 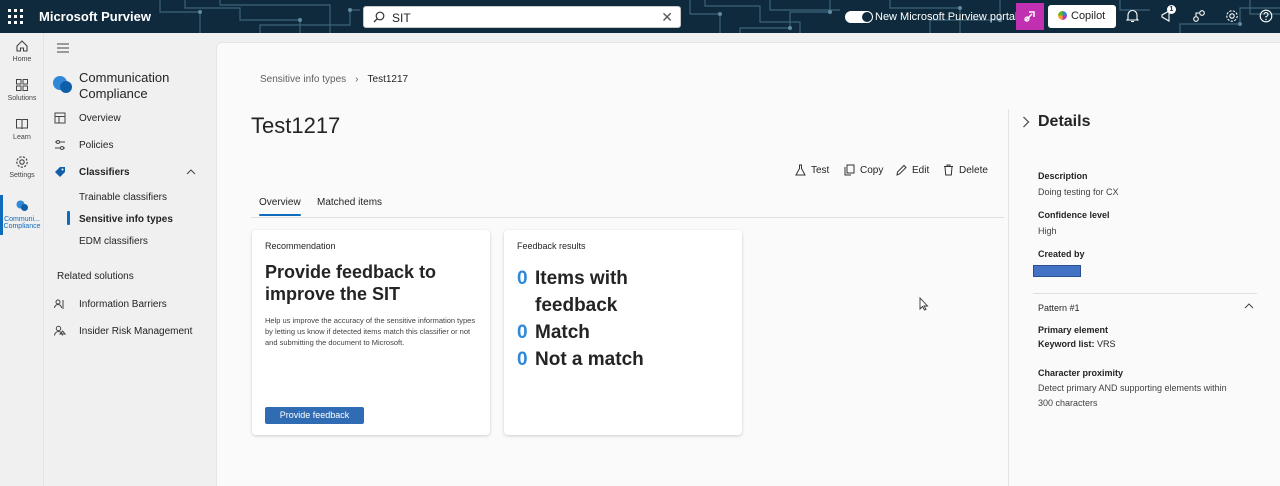 I want to click on match-count: 0, so click(x=522, y=332).